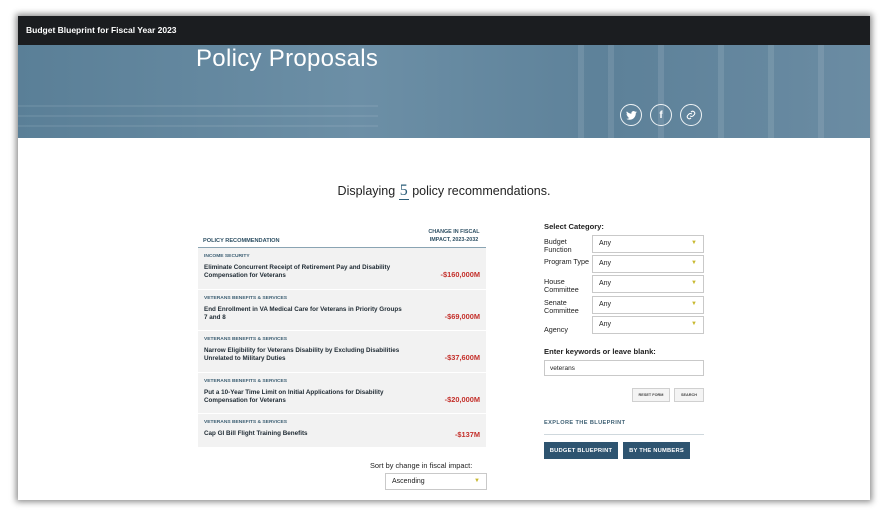 Image resolution: width=886 pixels, height=516 pixels. Describe the element at coordinates (624, 368) in the screenshot. I see `keywords-input: veterans` at that location.